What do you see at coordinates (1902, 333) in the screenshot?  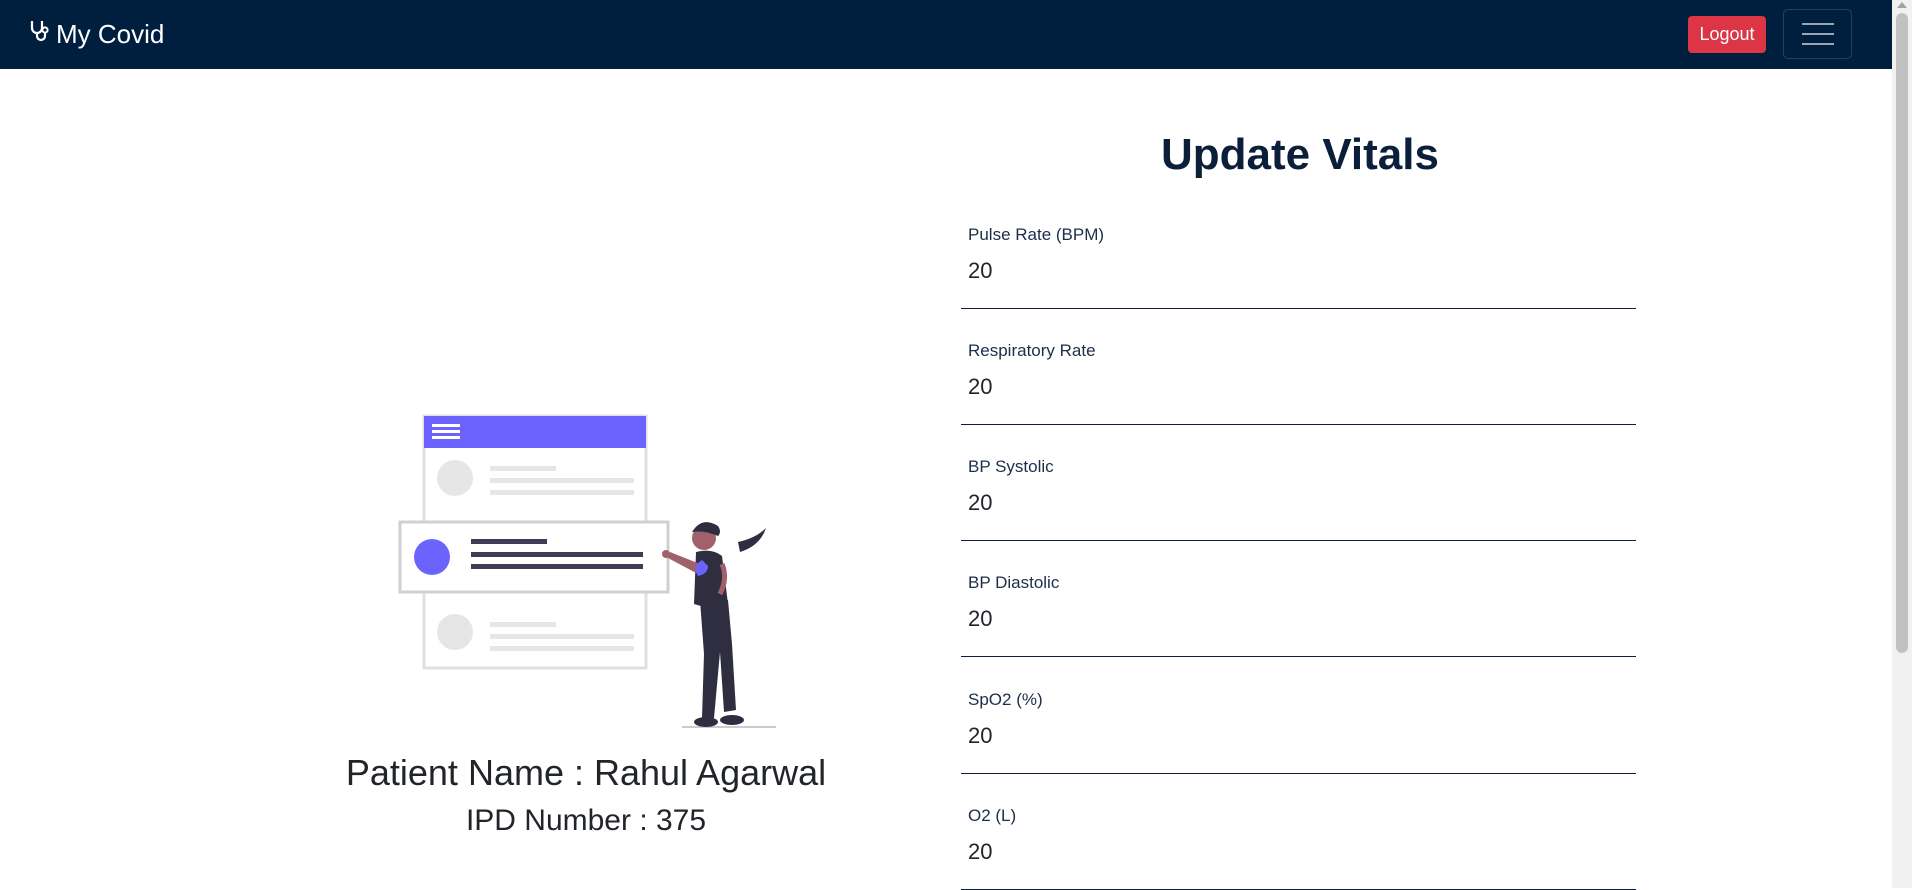 I see `scrollbar-thumb` at bounding box center [1902, 333].